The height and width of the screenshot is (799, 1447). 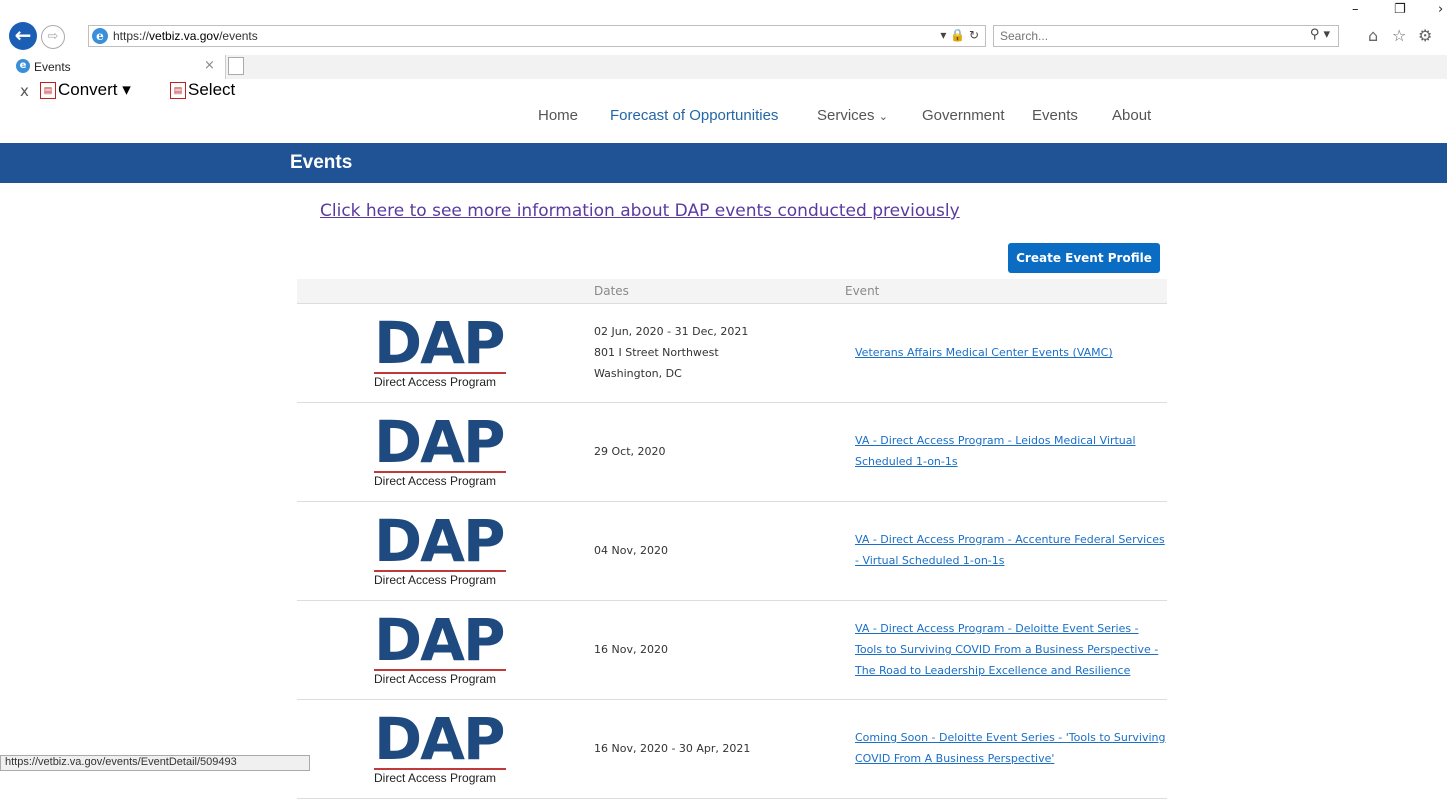 What do you see at coordinates (631, 550) in the screenshot?
I see `date-cell: 04 Nov, 2020` at bounding box center [631, 550].